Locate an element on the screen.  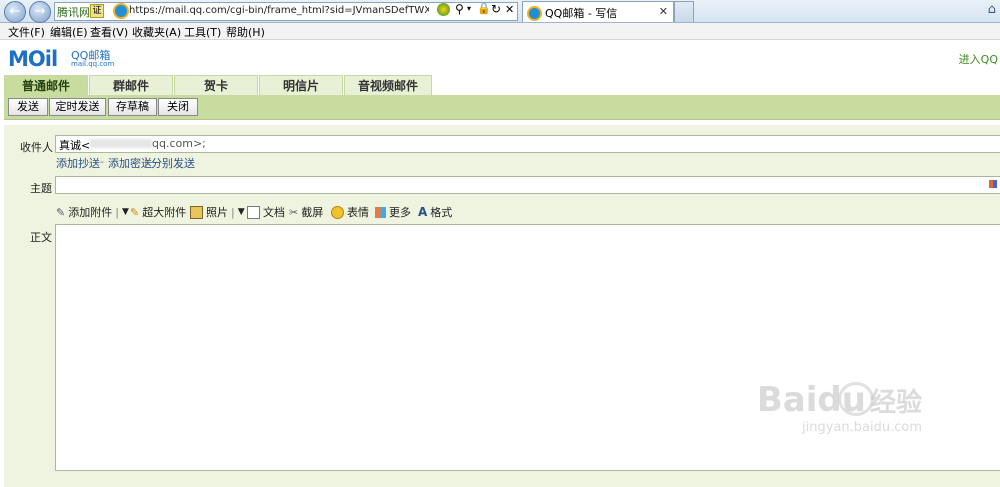
emoji-label: 表情 is located at coordinates (358, 212).